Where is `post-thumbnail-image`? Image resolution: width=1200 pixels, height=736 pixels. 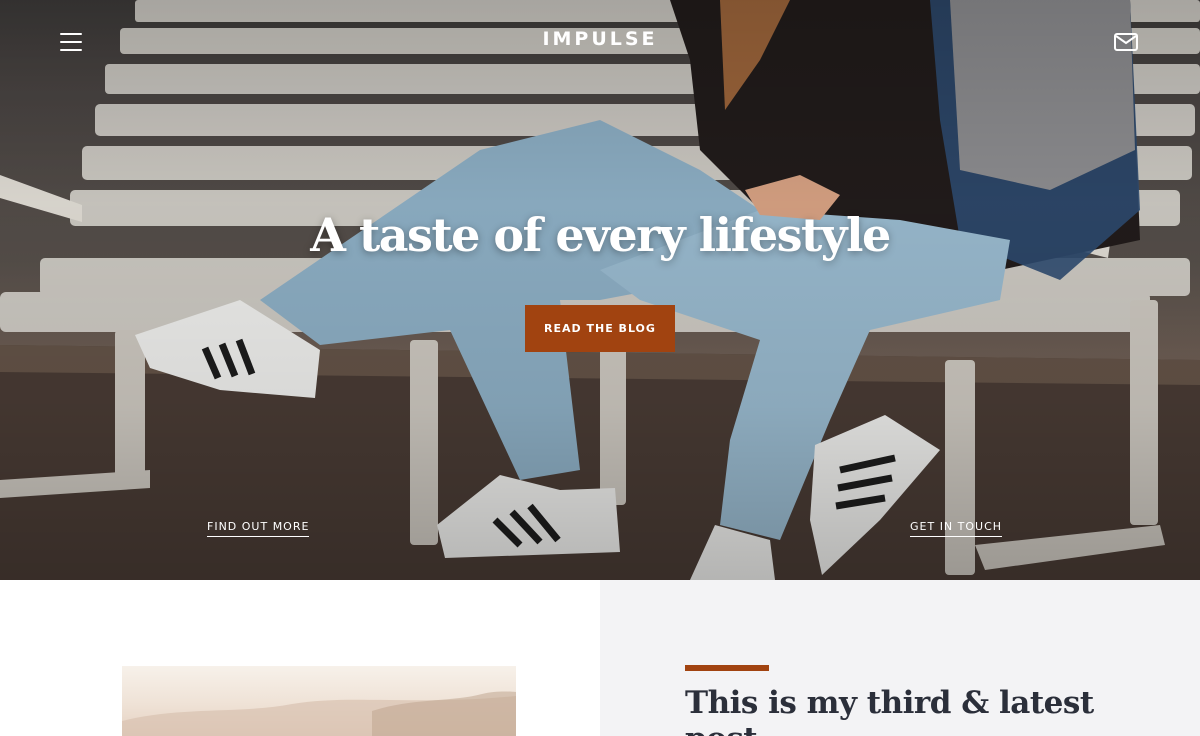
post-thumbnail-image is located at coordinates (319, 701).